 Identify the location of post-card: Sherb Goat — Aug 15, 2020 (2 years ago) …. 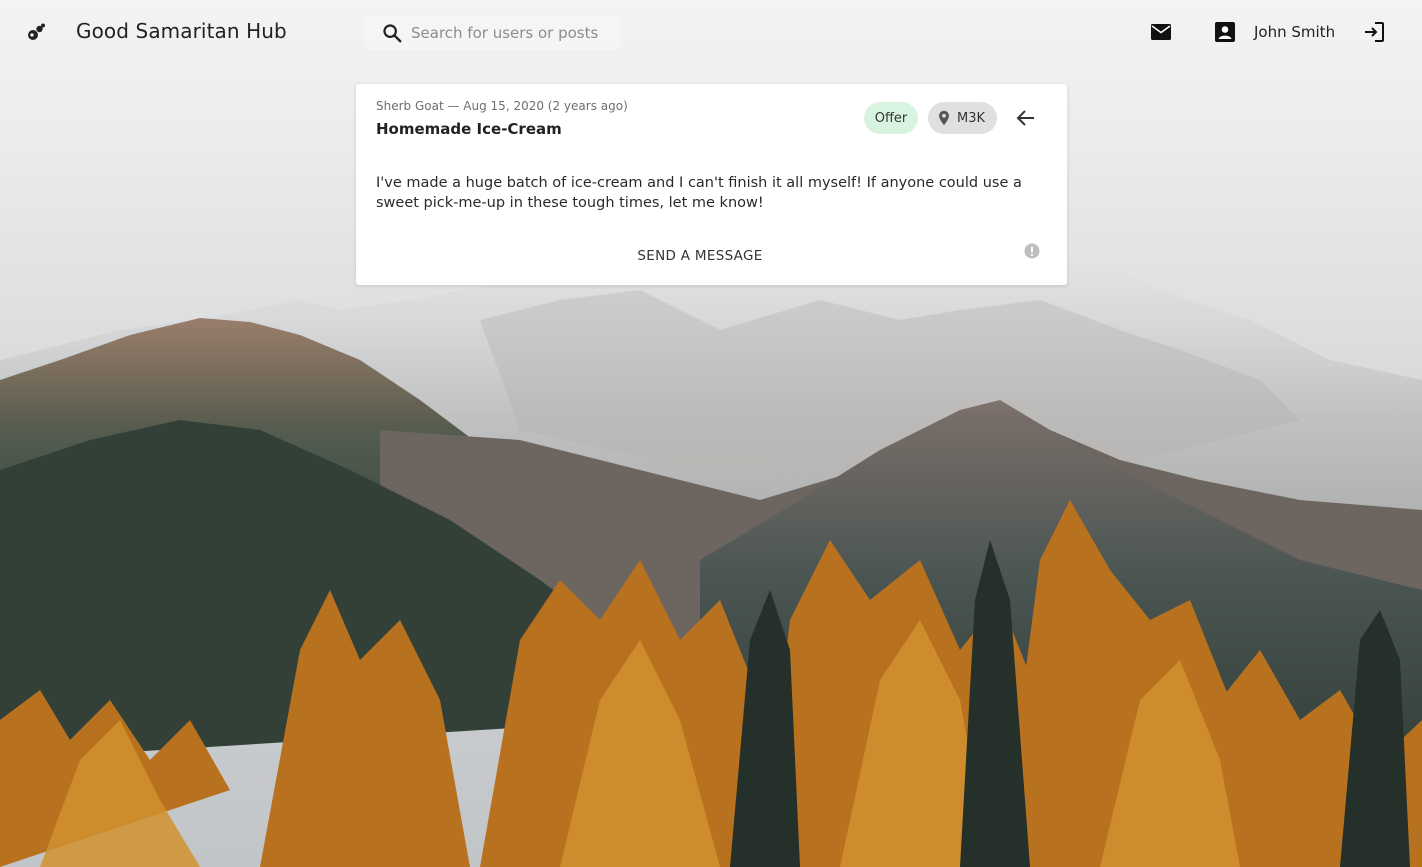
(711, 184).